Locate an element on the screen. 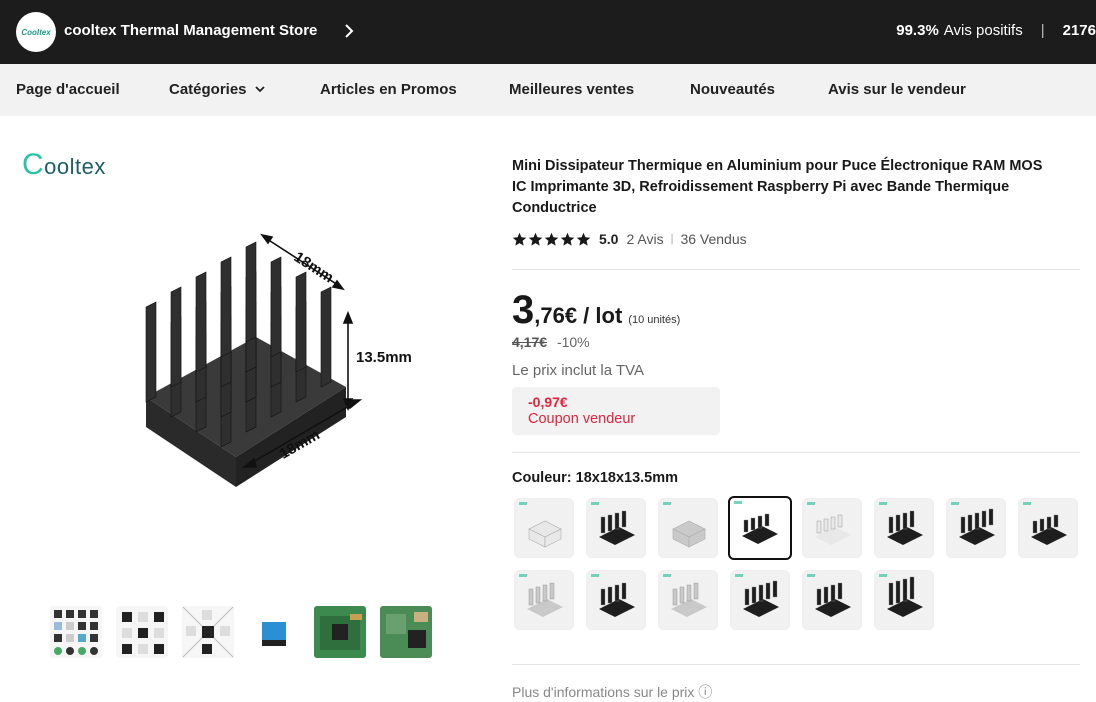  price-integer: 3 is located at coordinates (523, 310).